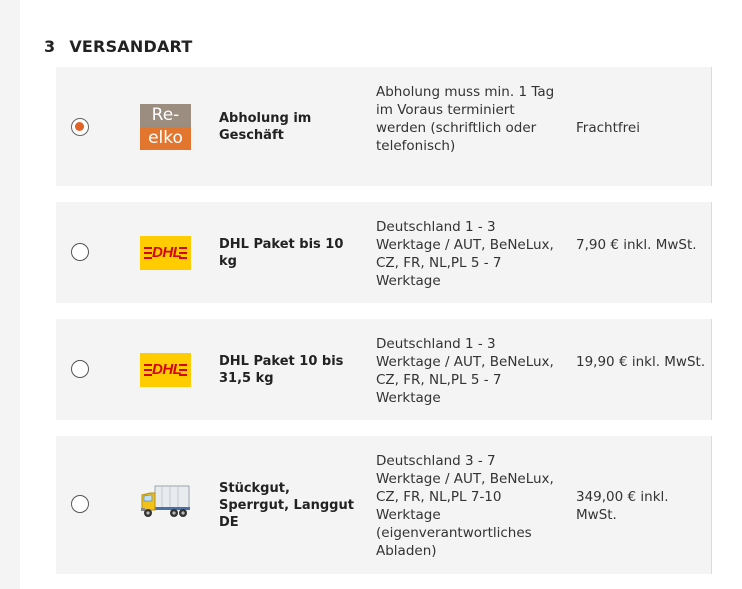 This screenshot has width=742, height=589. I want to click on shipping-option-name: Stückgut, Sperrgut, Langgut DE, so click(286, 505).